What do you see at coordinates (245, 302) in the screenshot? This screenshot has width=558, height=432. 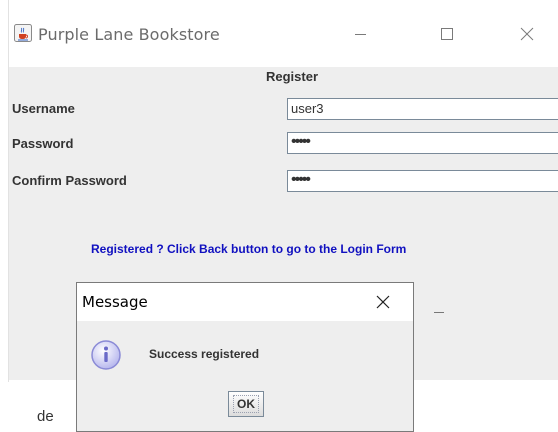 I see `dialog-title-bar: Message` at bounding box center [245, 302].